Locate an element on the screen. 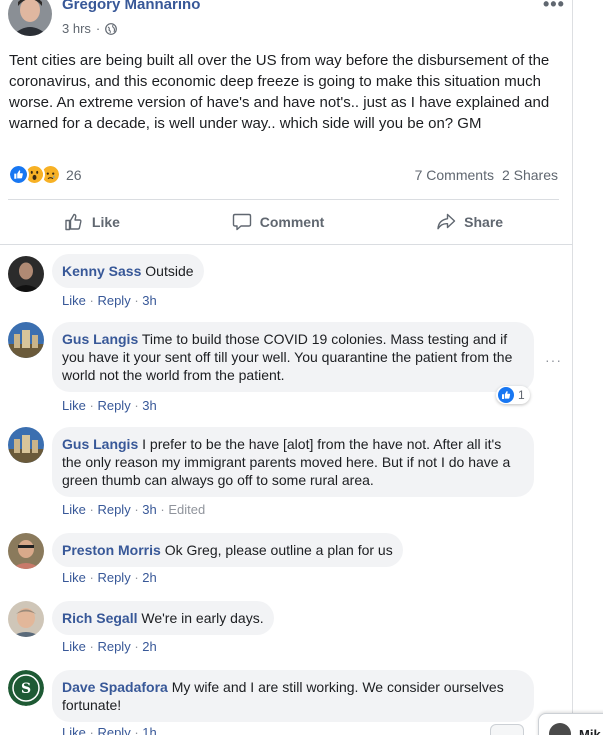  comment-like-count: 1 is located at coordinates (521, 395).